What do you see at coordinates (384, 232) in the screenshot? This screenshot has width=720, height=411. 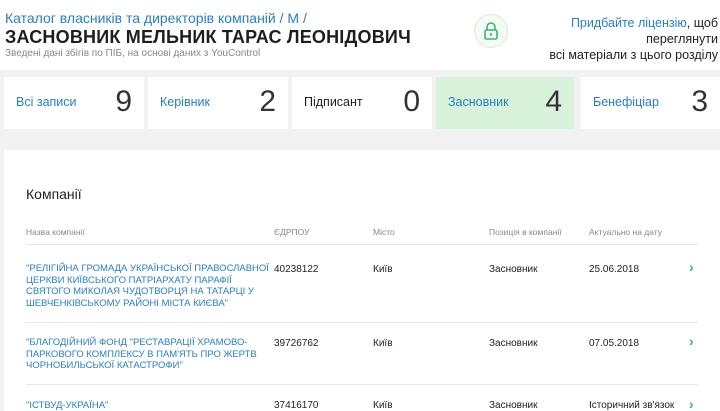 I see `column-header-city: Місто` at bounding box center [384, 232].